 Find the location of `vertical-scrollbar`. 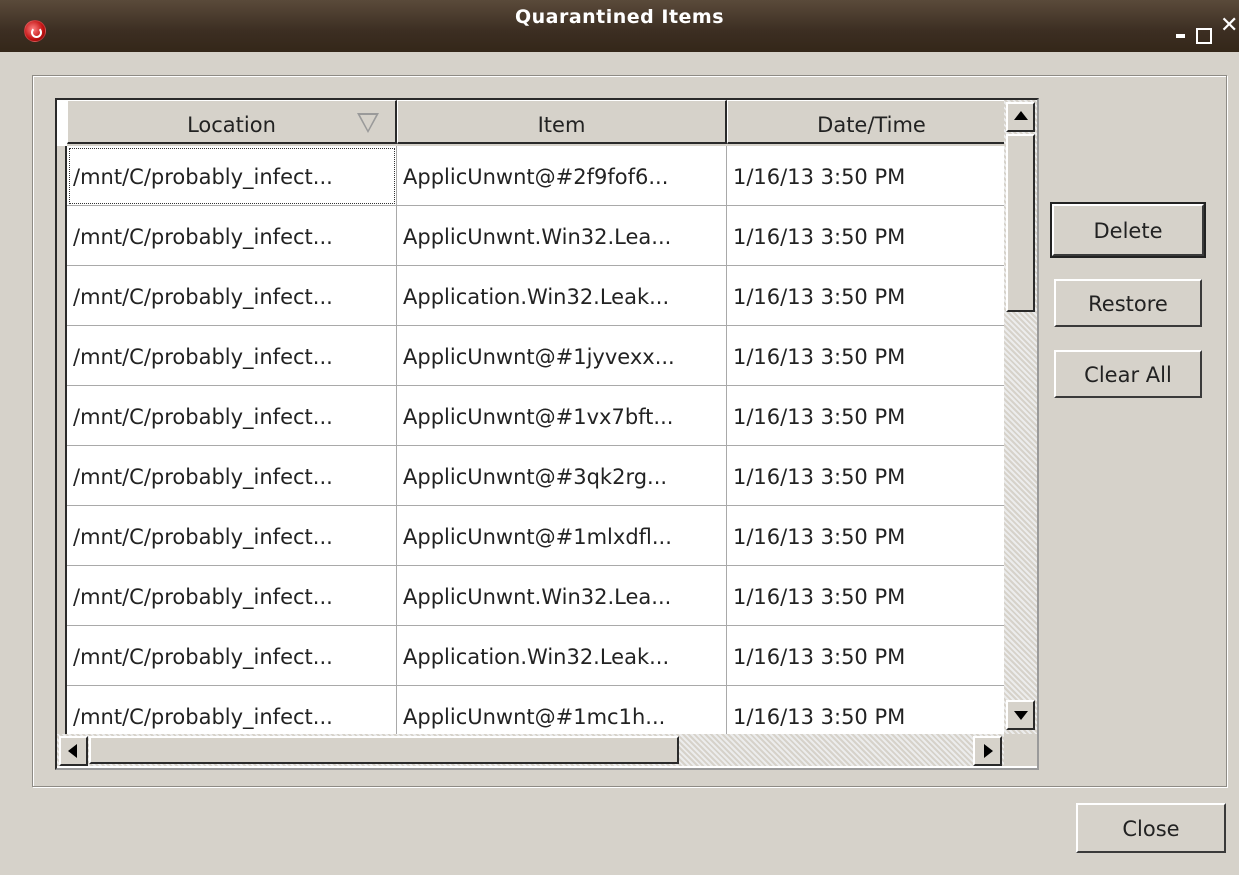

vertical-scrollbar is located at coordinates (1020, 417).